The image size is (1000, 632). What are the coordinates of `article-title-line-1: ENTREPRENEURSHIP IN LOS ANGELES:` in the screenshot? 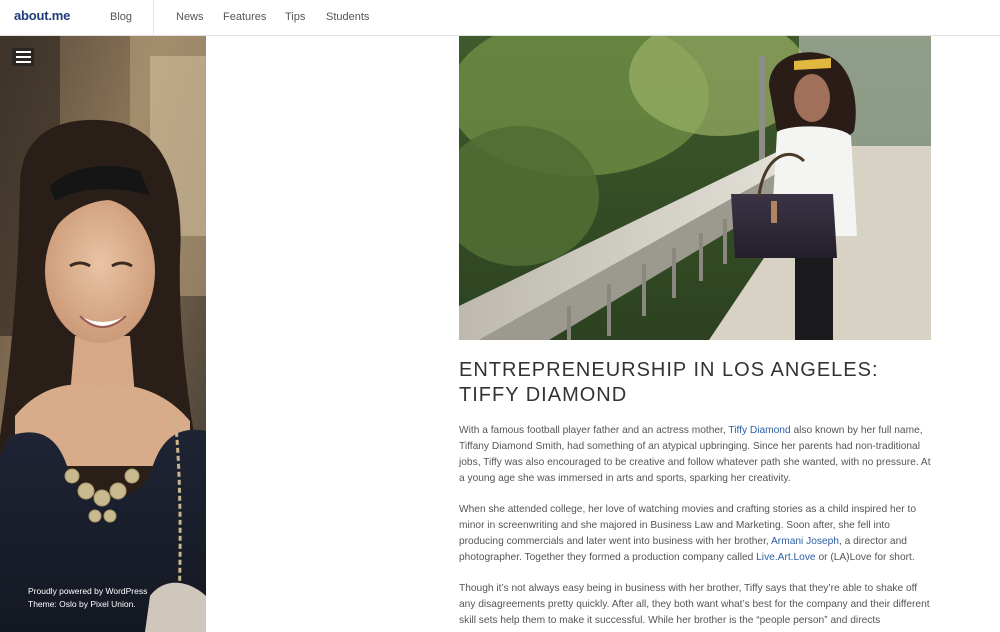 It's located at (669, 370).